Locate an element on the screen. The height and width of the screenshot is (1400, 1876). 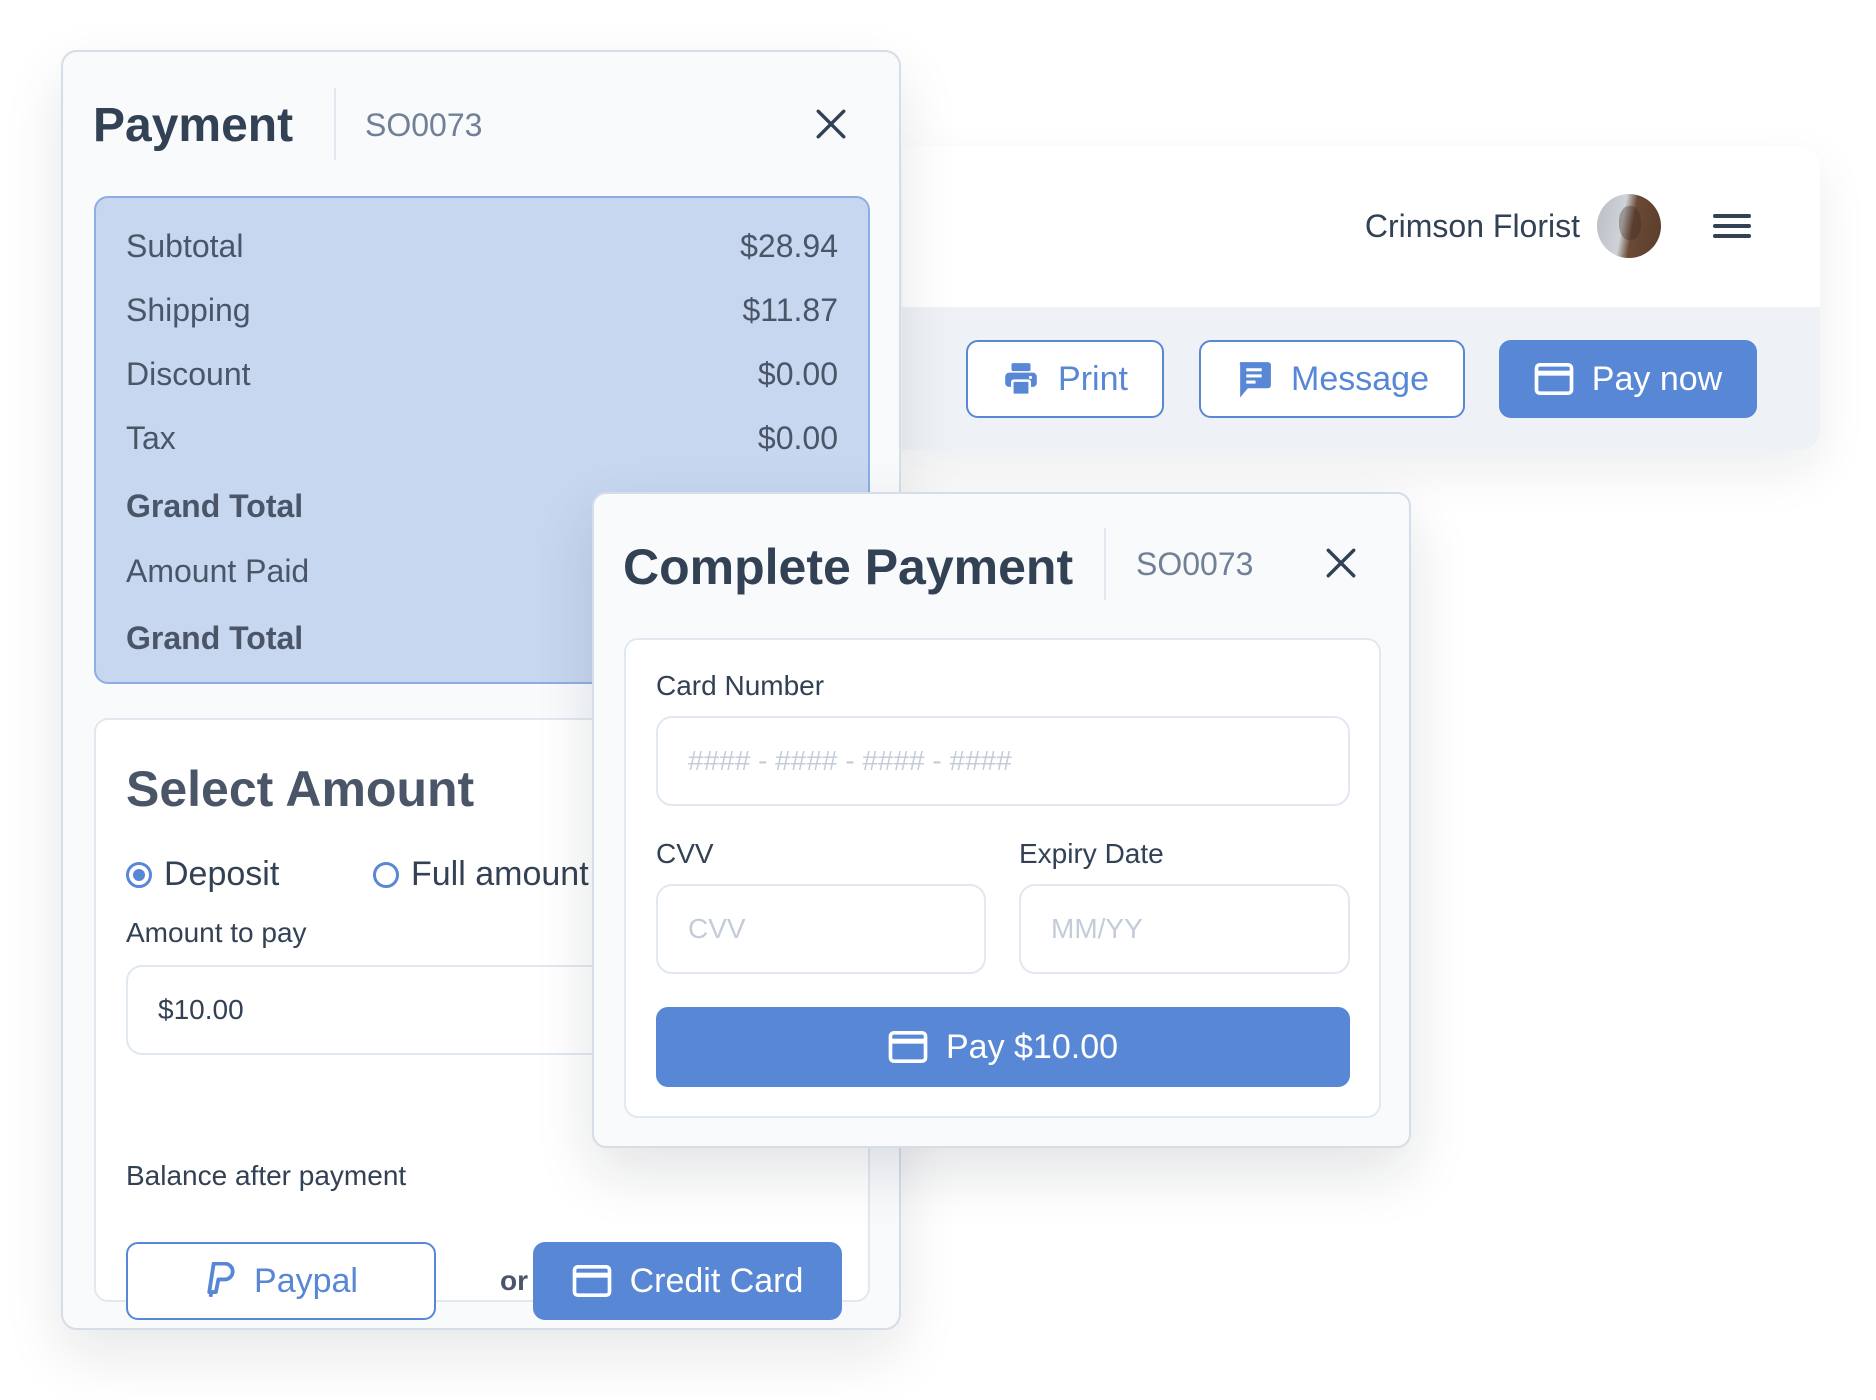
message-button: Message is located at coordinates (1332, 379).